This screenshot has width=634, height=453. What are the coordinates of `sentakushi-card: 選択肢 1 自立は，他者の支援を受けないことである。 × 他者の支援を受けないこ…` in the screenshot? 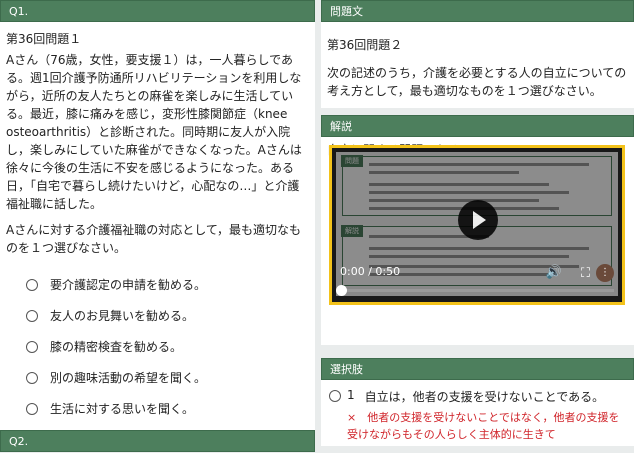 It's located at (477, 402).